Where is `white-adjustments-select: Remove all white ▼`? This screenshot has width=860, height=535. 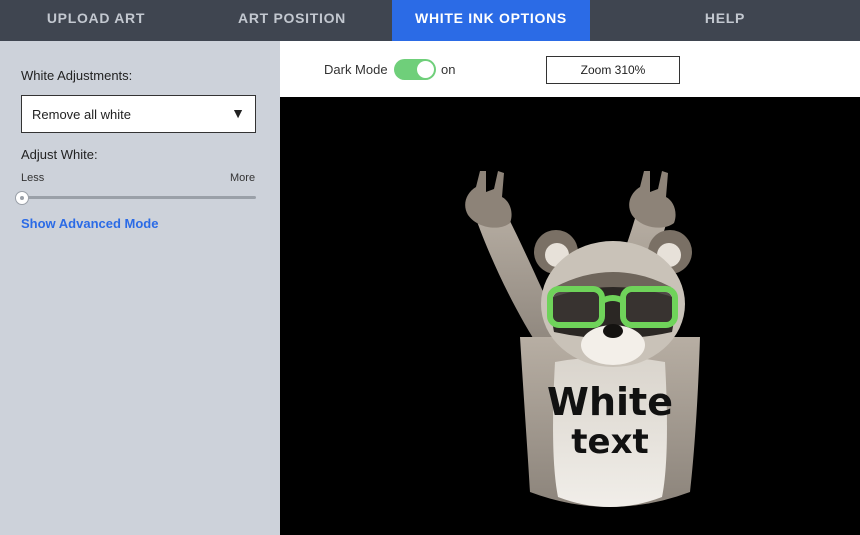 white-adjustments-select: Remove all white ▼ is located at coordinates (138, 114).